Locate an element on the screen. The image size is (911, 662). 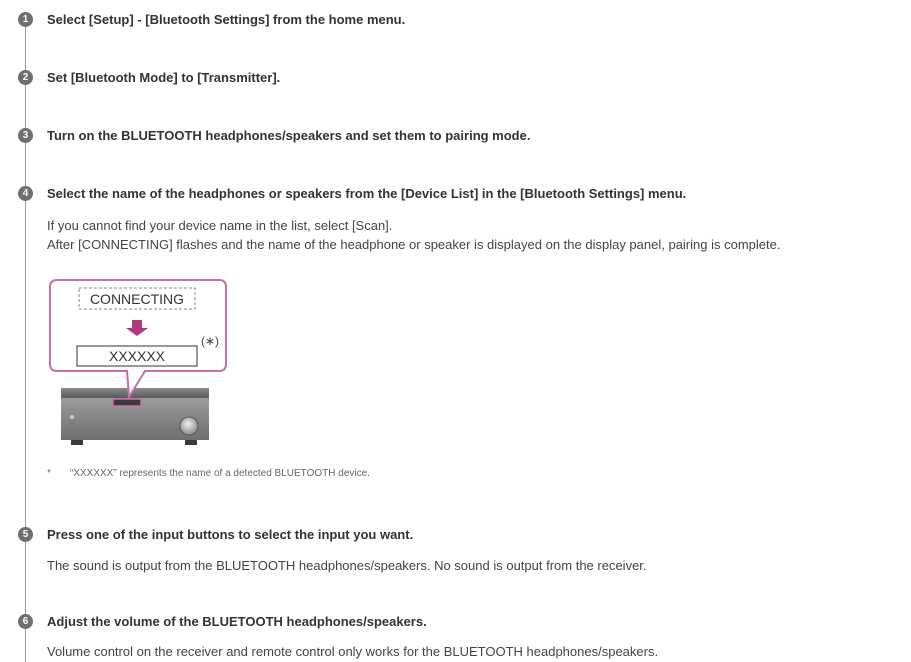
connecting-label: CONNECTING is located at coordinates (137, 299).